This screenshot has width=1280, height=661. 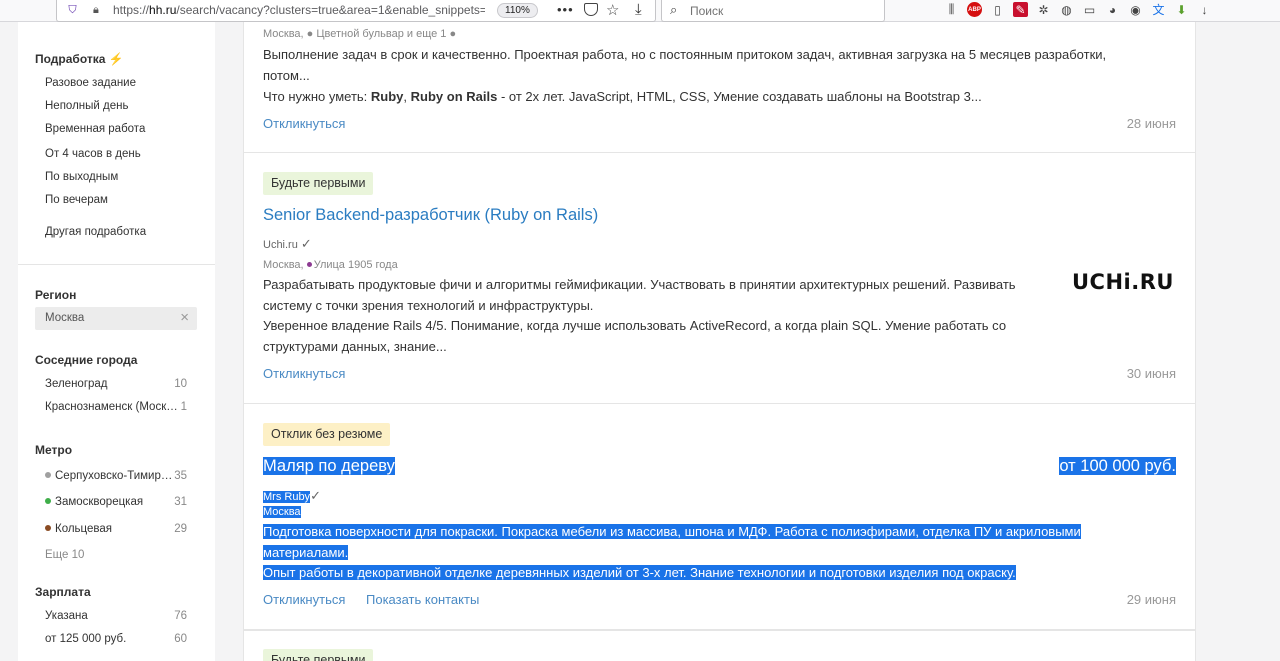 I want to click on url-prefix: https://, so click(x=131, y=10).